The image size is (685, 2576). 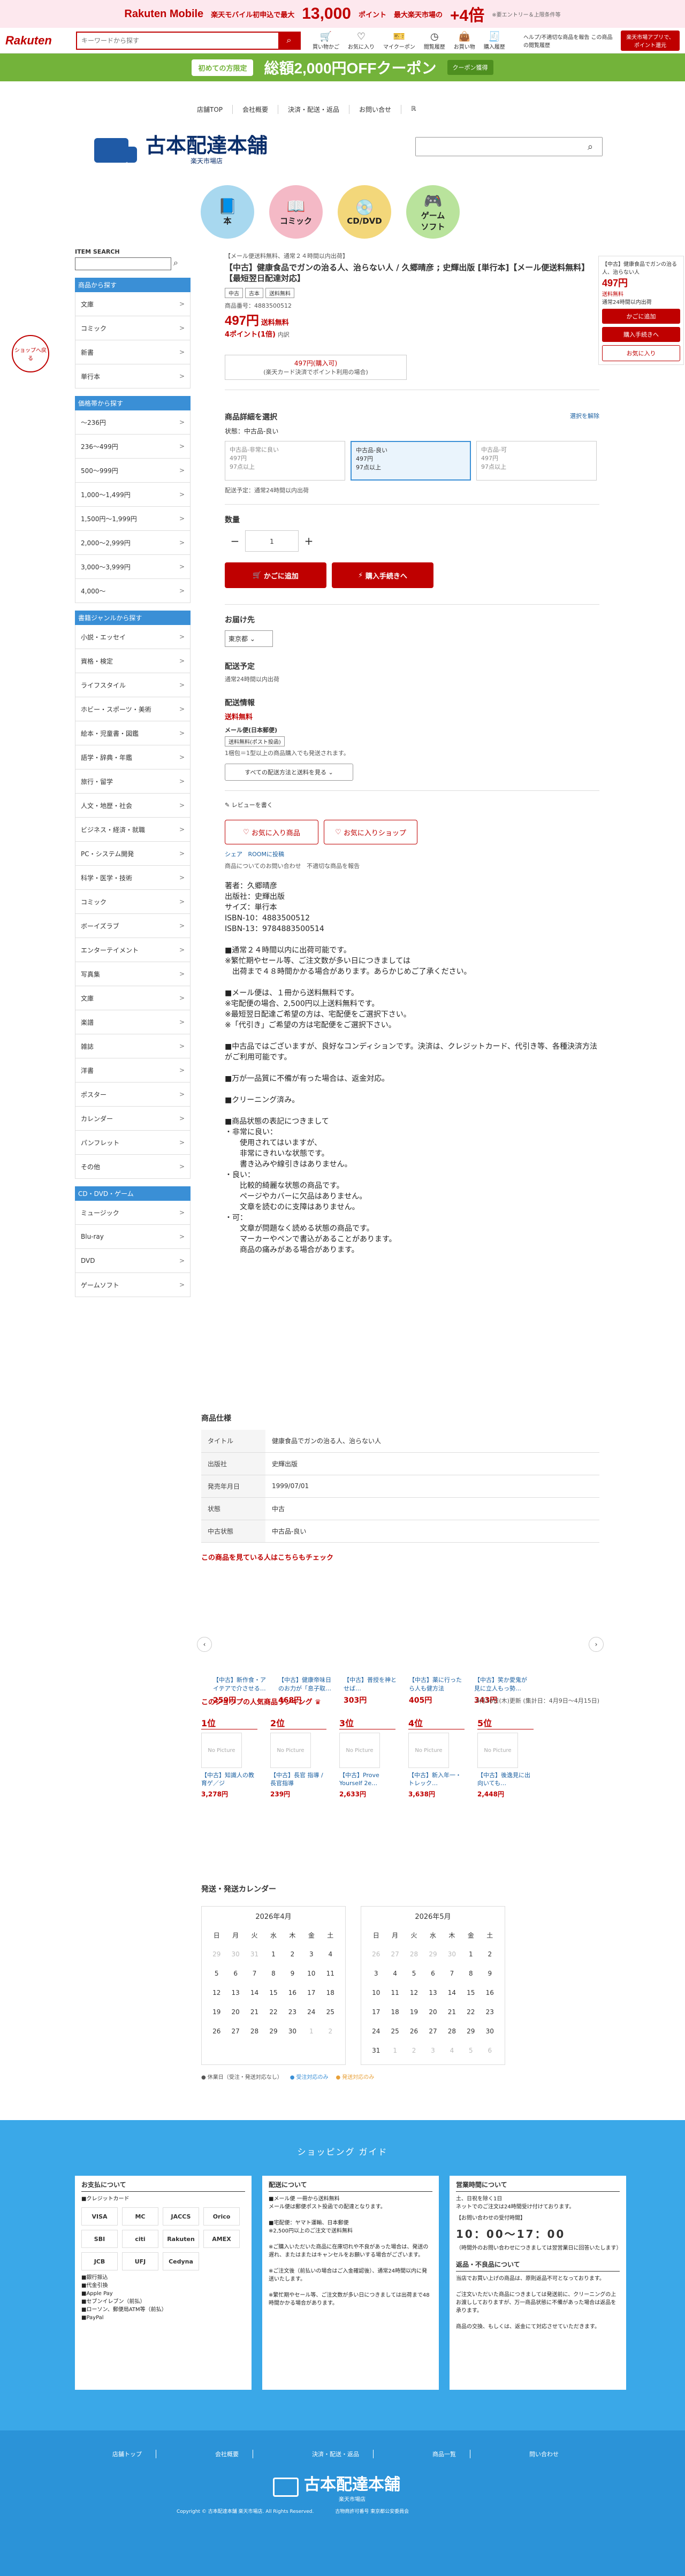 I want to click on sidebar-item: 語学・辞典・年鑑, so click(x=133, y=757).